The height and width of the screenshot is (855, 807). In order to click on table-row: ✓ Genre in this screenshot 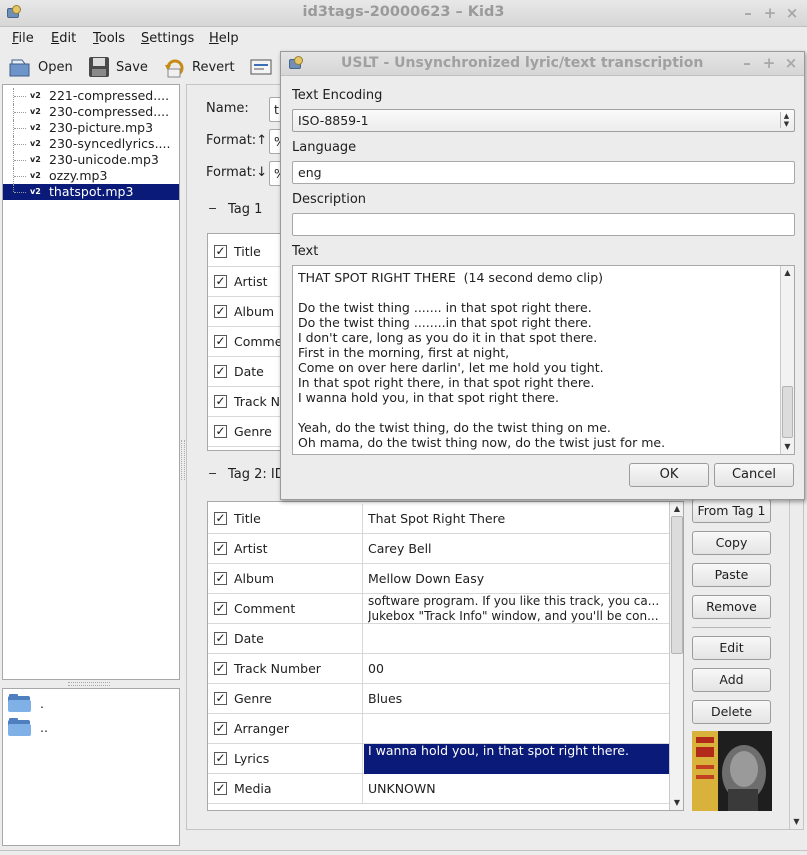, I will do `click(247, 432)`.